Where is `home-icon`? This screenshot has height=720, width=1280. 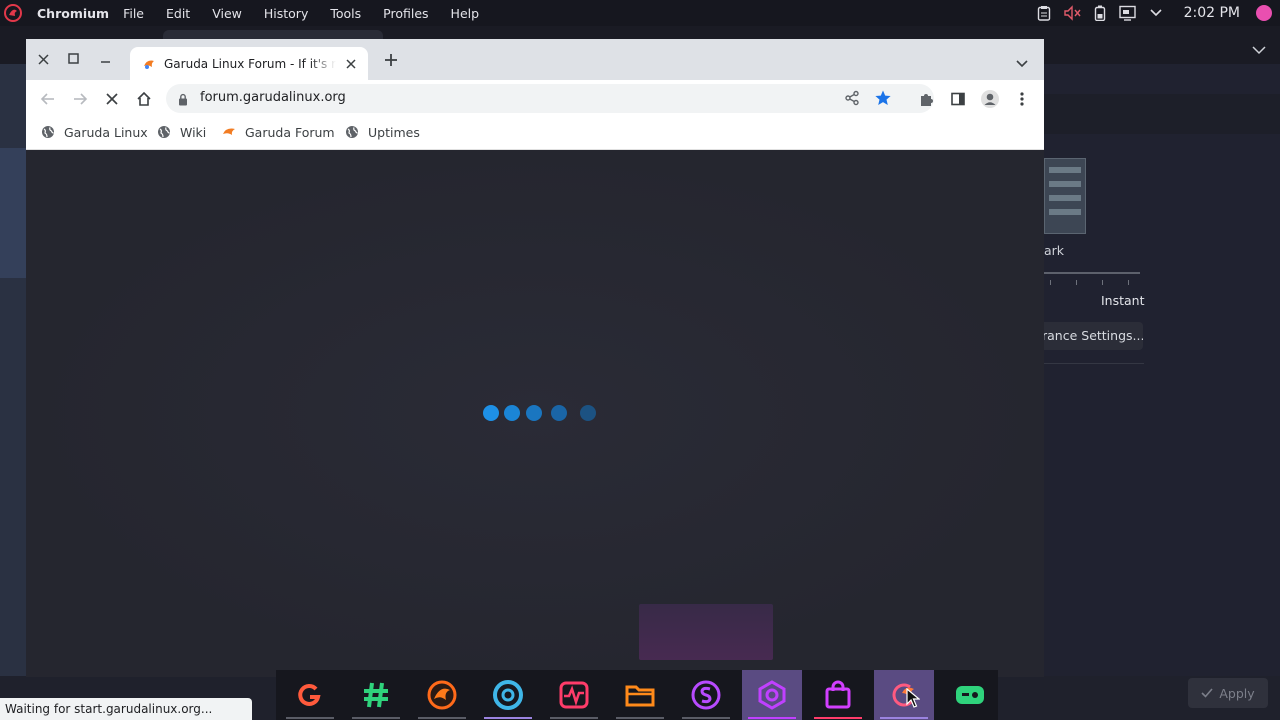
home-icon is located at coordinates (144, 99).